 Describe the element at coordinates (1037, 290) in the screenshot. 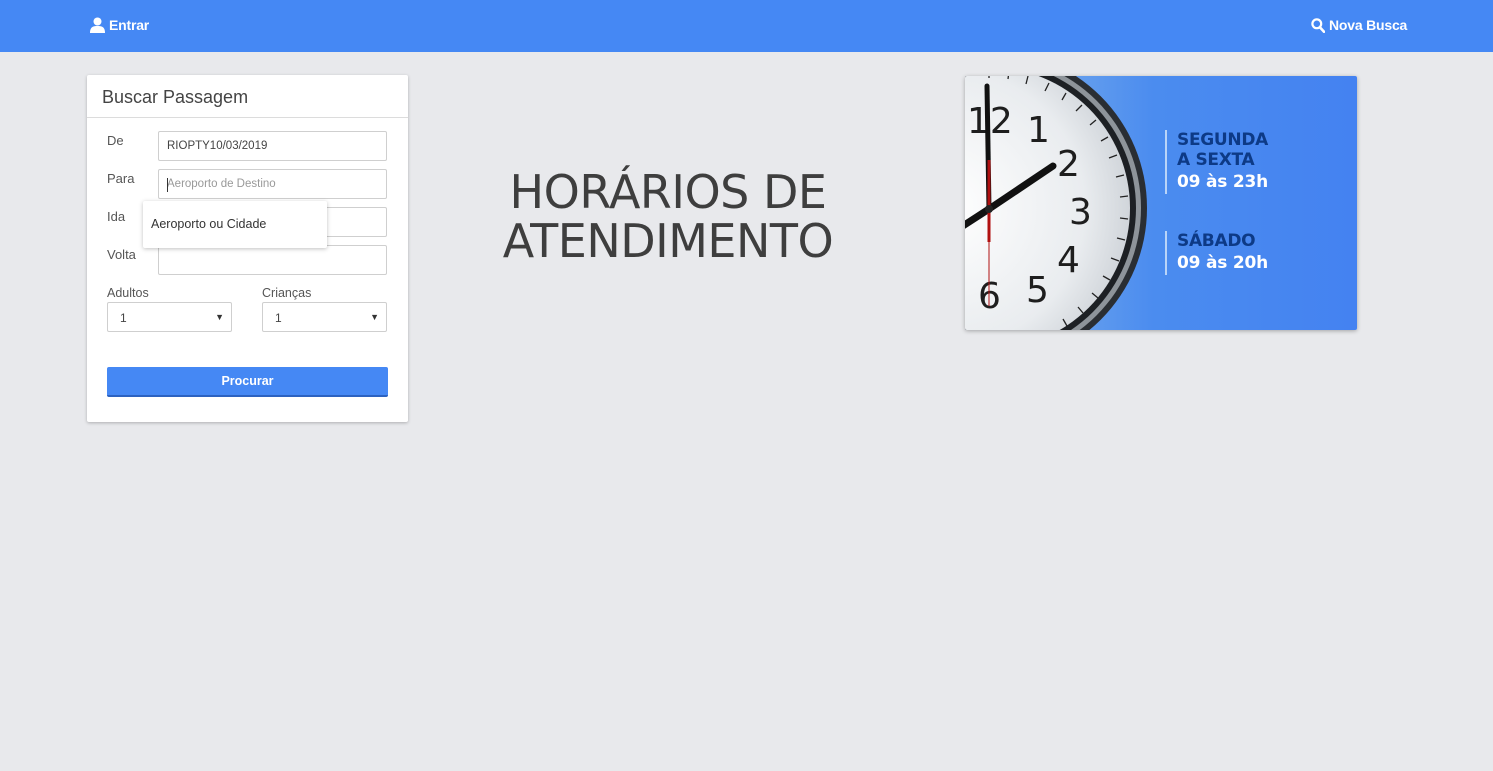

I see `svg-text: 5` at that location.